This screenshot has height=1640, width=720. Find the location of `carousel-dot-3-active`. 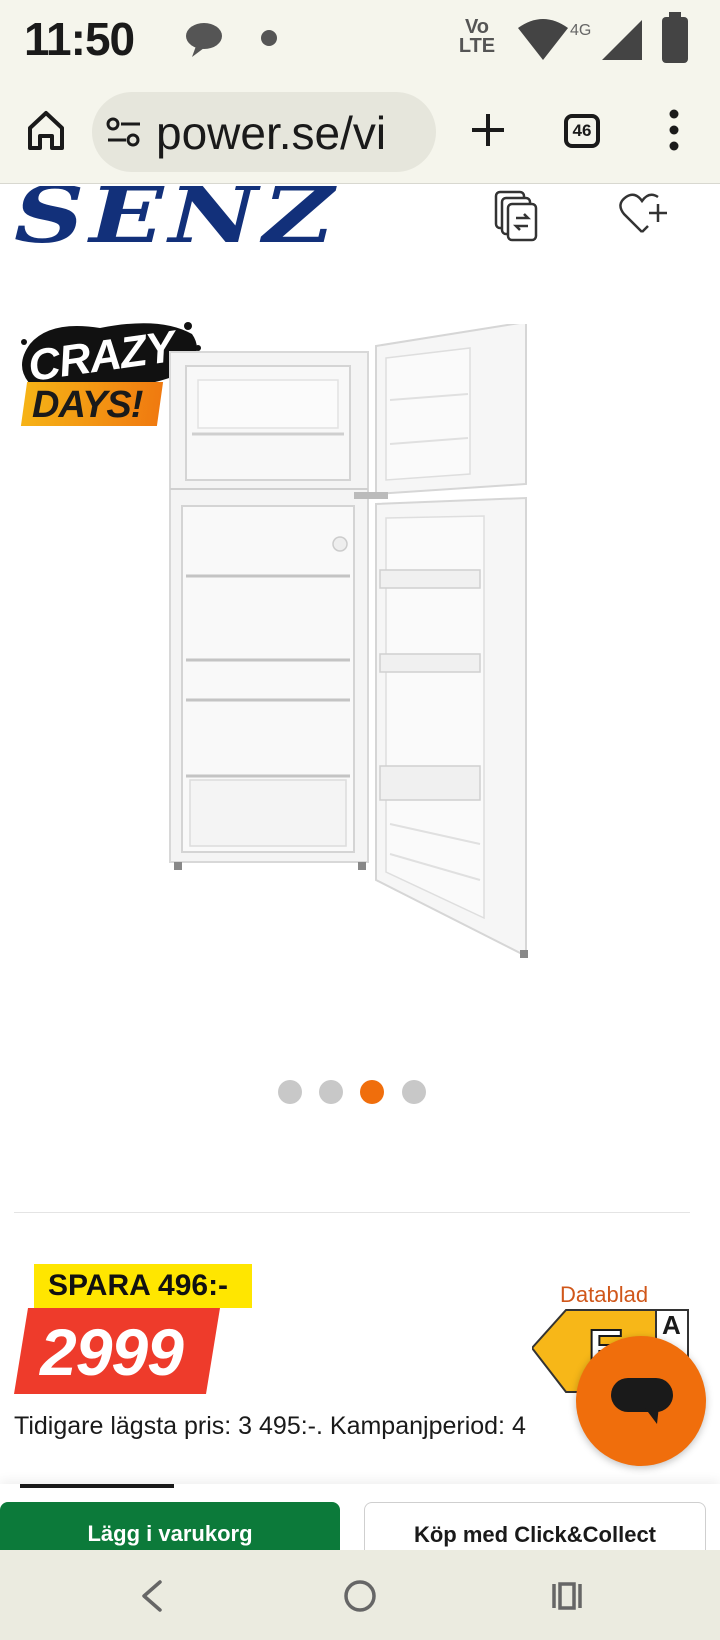

carousel-dot-3-active is located at coordinates (372, 1092).